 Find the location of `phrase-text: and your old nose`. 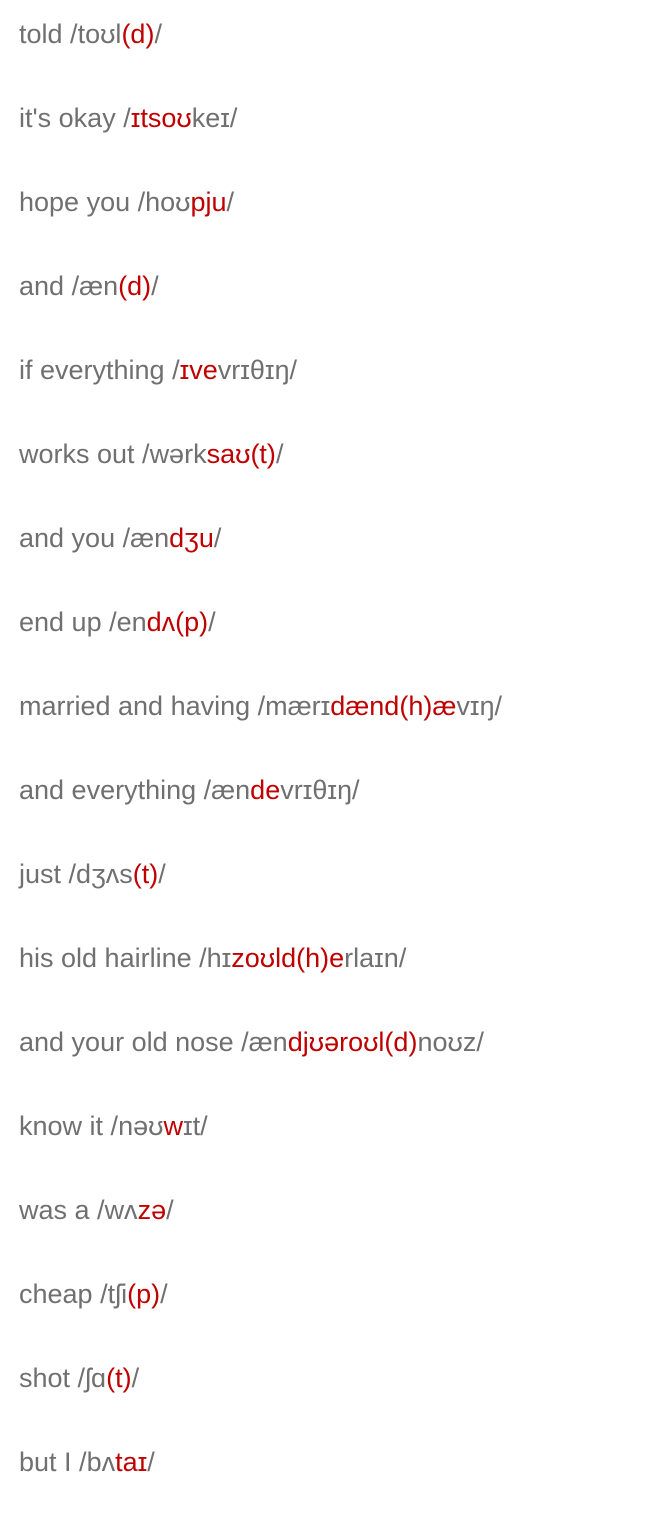

phrase-text: and your old nose is located at coordinates (126, 1042).